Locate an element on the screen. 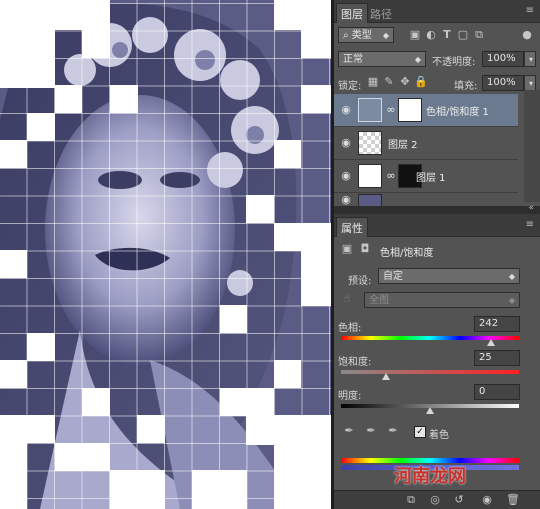 The image size is (540, 509). blend-mode-label: 正常 is located at coordinates (353, 59).